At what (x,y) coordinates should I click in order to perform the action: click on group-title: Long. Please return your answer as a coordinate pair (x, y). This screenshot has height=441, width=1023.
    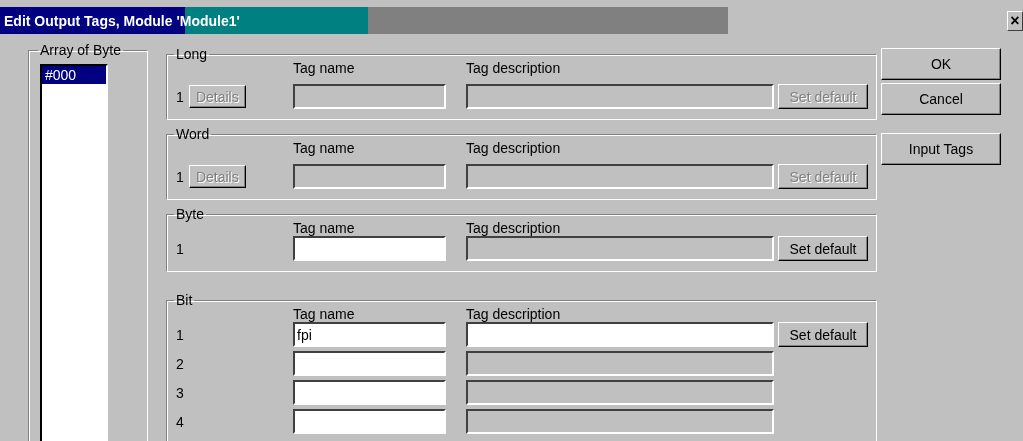
    Looking at the image, I should click on (192, 54).